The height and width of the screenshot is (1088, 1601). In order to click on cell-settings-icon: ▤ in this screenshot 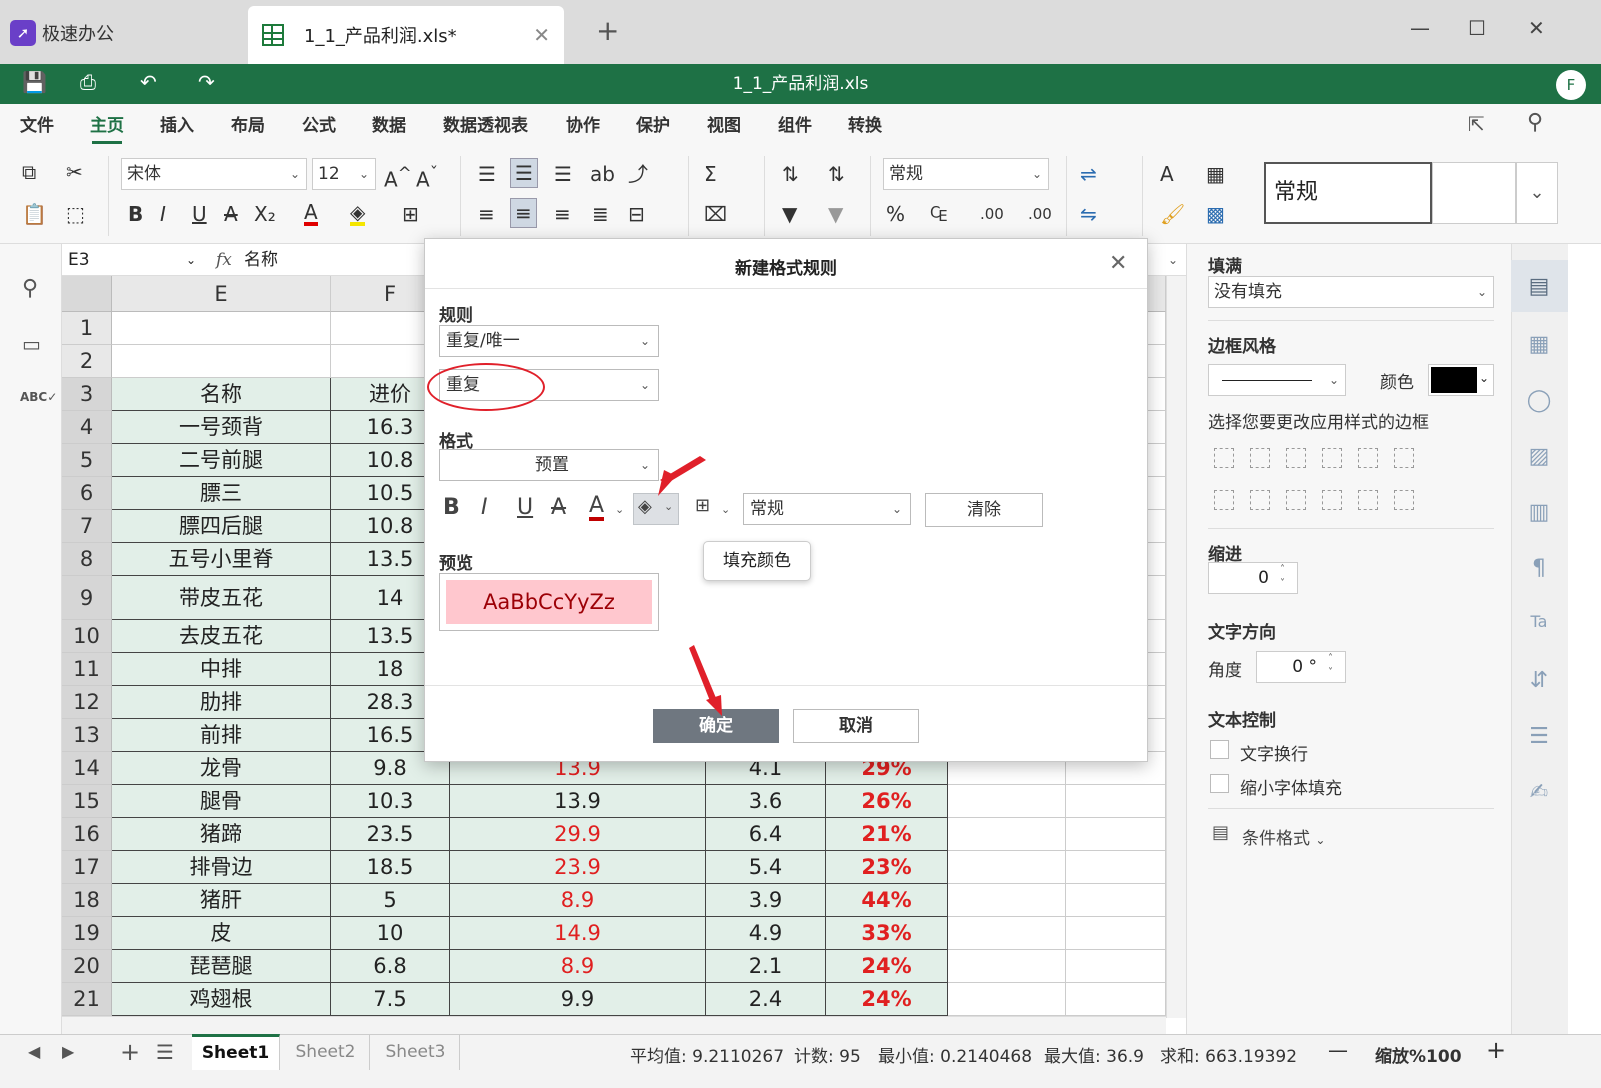, I will do `click(1539, 286)`.